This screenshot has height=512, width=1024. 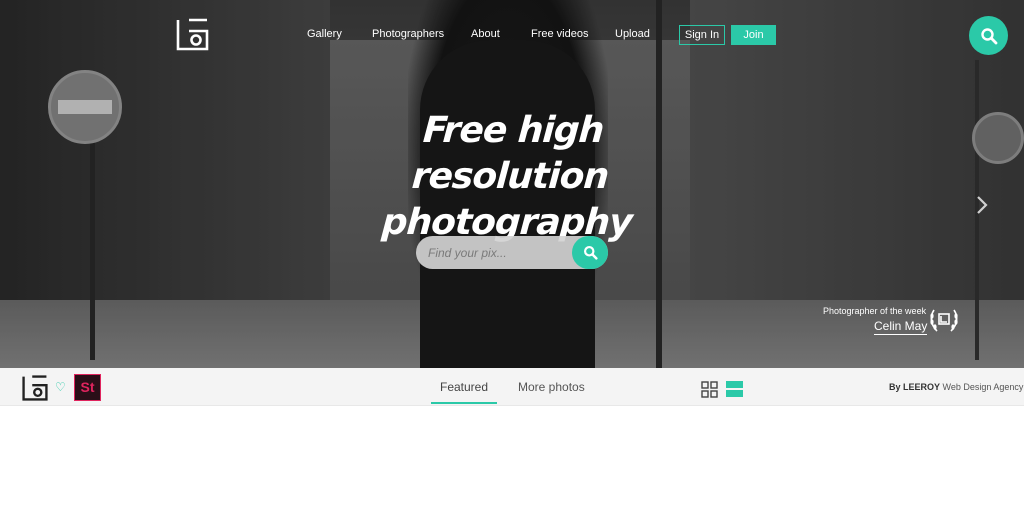 I want to click on tab-more-photos: More photos, so click(x=551, y=387).